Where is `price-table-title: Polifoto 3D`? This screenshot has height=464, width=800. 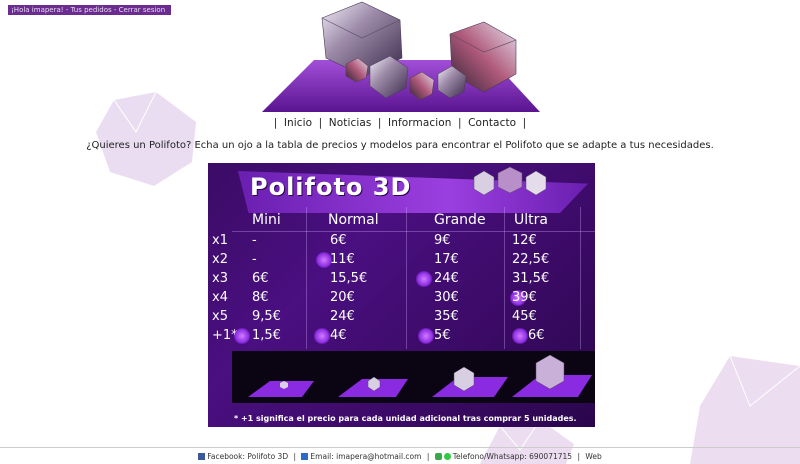 price-table-title: Polifoto 3D is located at coordinates (331, 187).